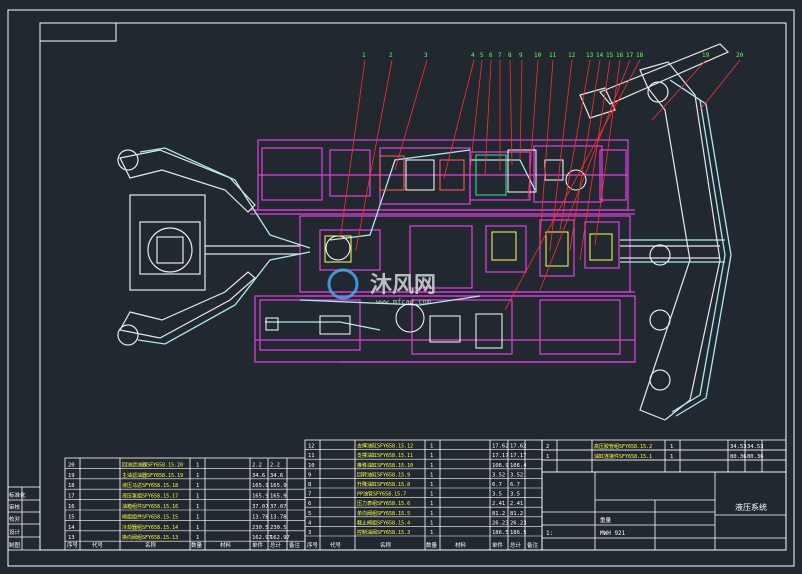 The width and height of the screenshot is (802, 574). What do you see at coordinates (71, 528) in the screenshot?
I see `bom-cell-no: 14` at bounding box center [71, 528].